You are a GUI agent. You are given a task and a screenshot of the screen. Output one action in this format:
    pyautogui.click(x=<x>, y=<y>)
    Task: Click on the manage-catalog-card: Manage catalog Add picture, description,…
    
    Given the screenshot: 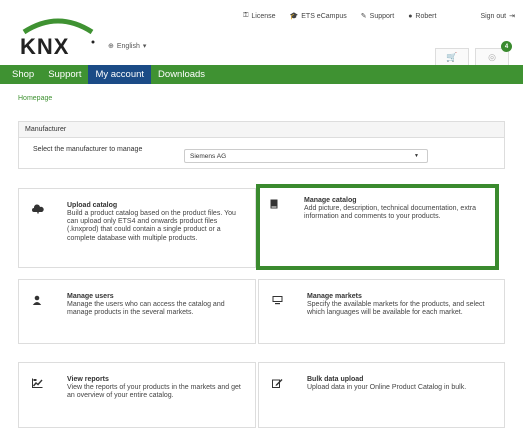 What is the action you would take?
    pyautogui.click(x=377, y=227)
    